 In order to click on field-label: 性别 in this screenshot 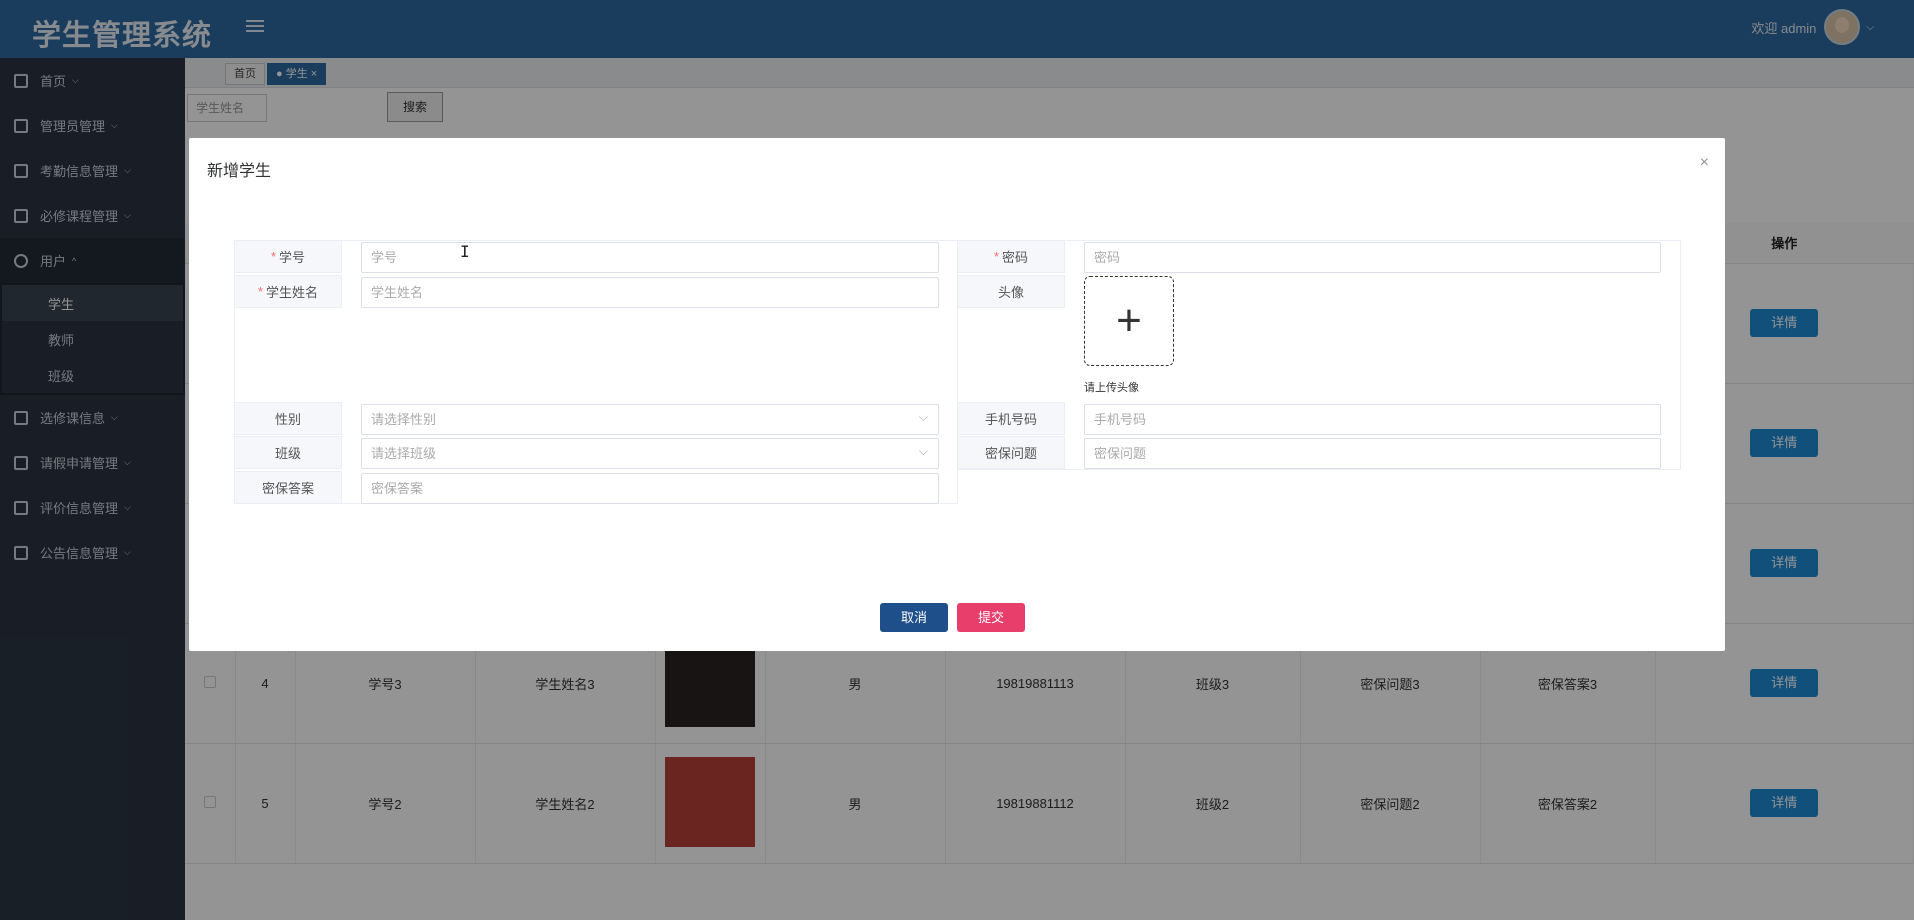, I will do `click(288, 418)`.